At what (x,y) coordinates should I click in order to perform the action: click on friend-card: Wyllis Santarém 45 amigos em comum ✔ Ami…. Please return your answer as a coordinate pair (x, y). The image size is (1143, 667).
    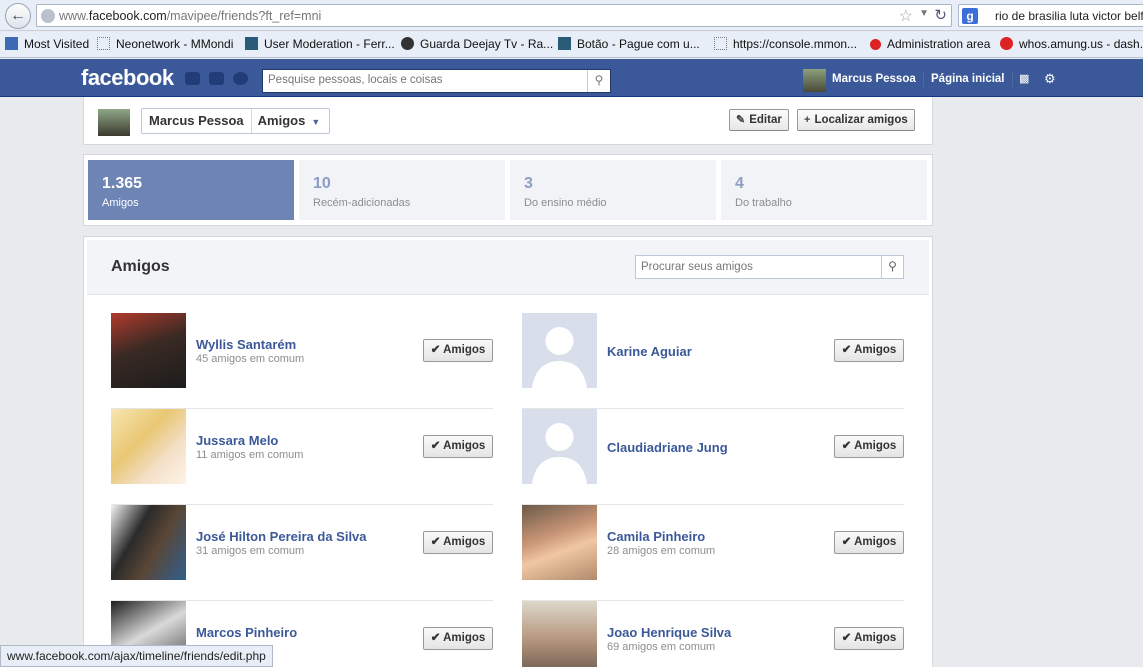
    Looking at the image, I should click on (302, 361).